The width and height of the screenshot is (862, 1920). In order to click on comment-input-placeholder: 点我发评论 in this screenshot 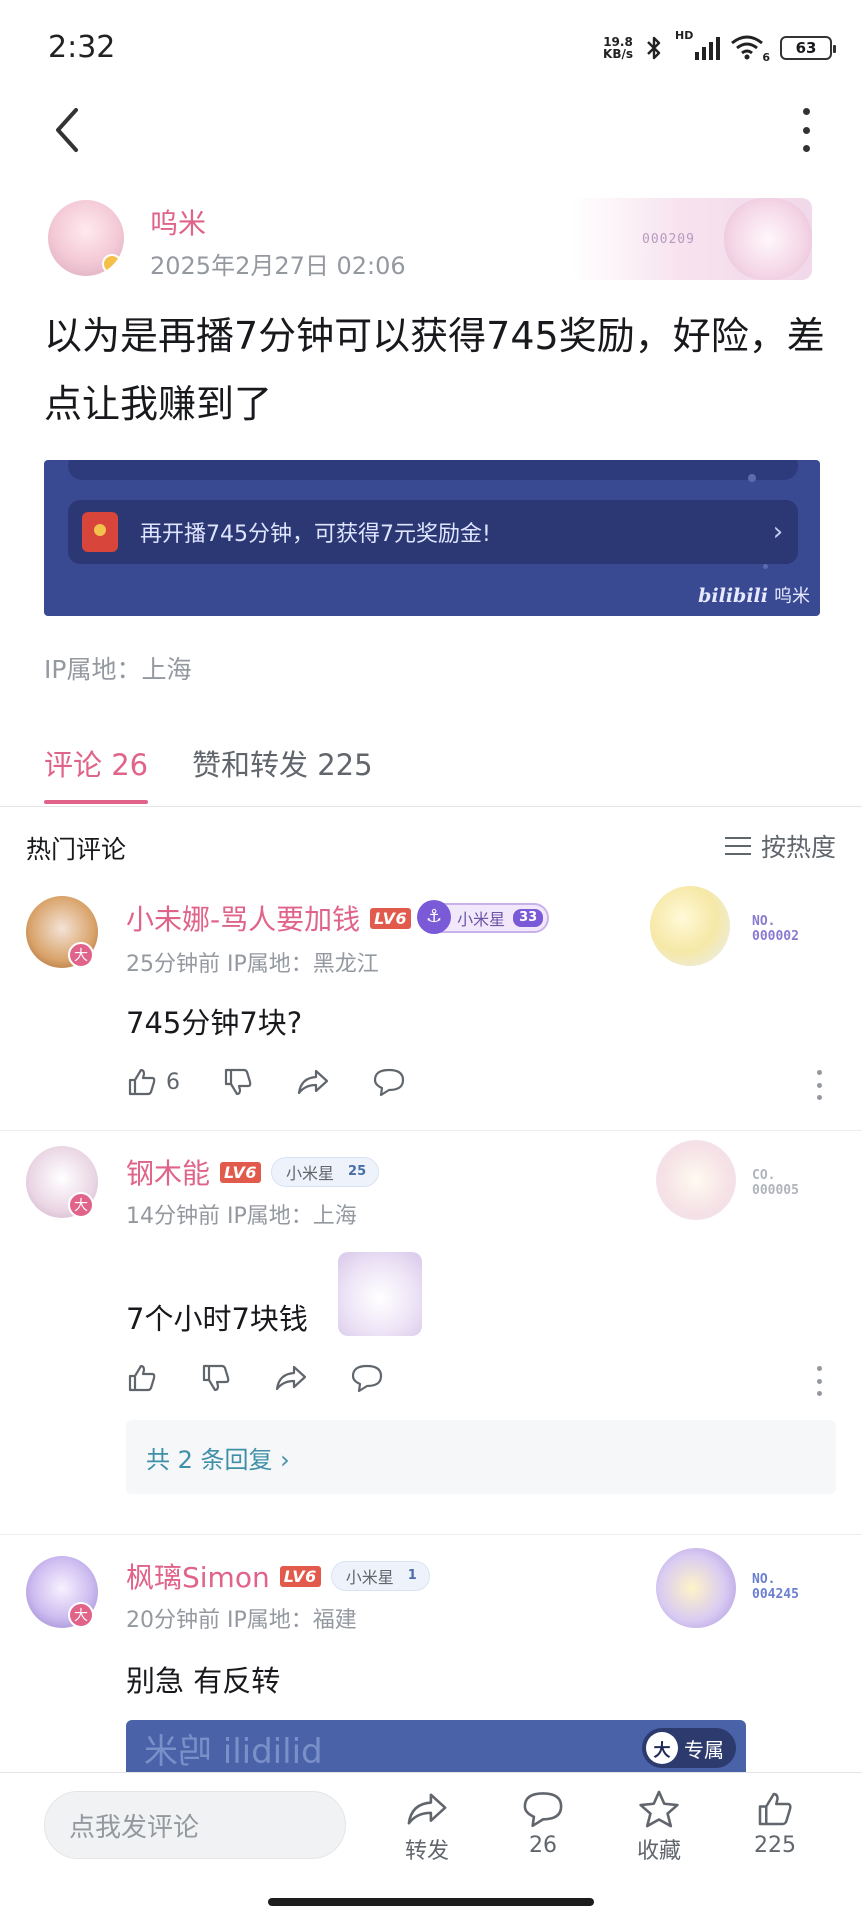, I will do `click(134, 1827)`.